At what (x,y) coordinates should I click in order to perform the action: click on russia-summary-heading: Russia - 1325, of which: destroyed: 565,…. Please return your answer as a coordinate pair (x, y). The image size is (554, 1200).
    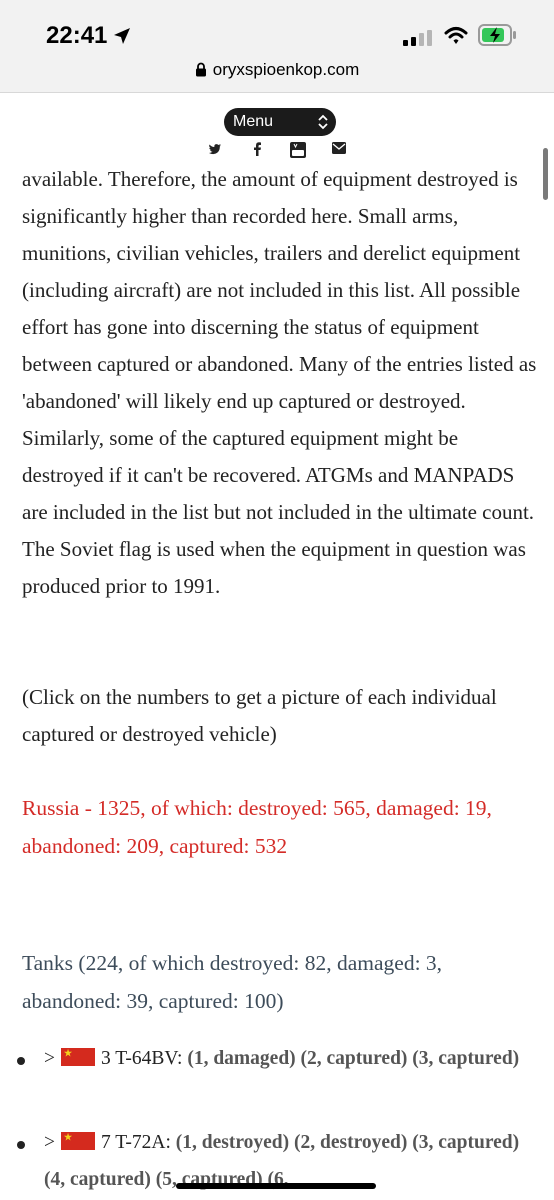
    Looking at the image, I should click on (257, 827).